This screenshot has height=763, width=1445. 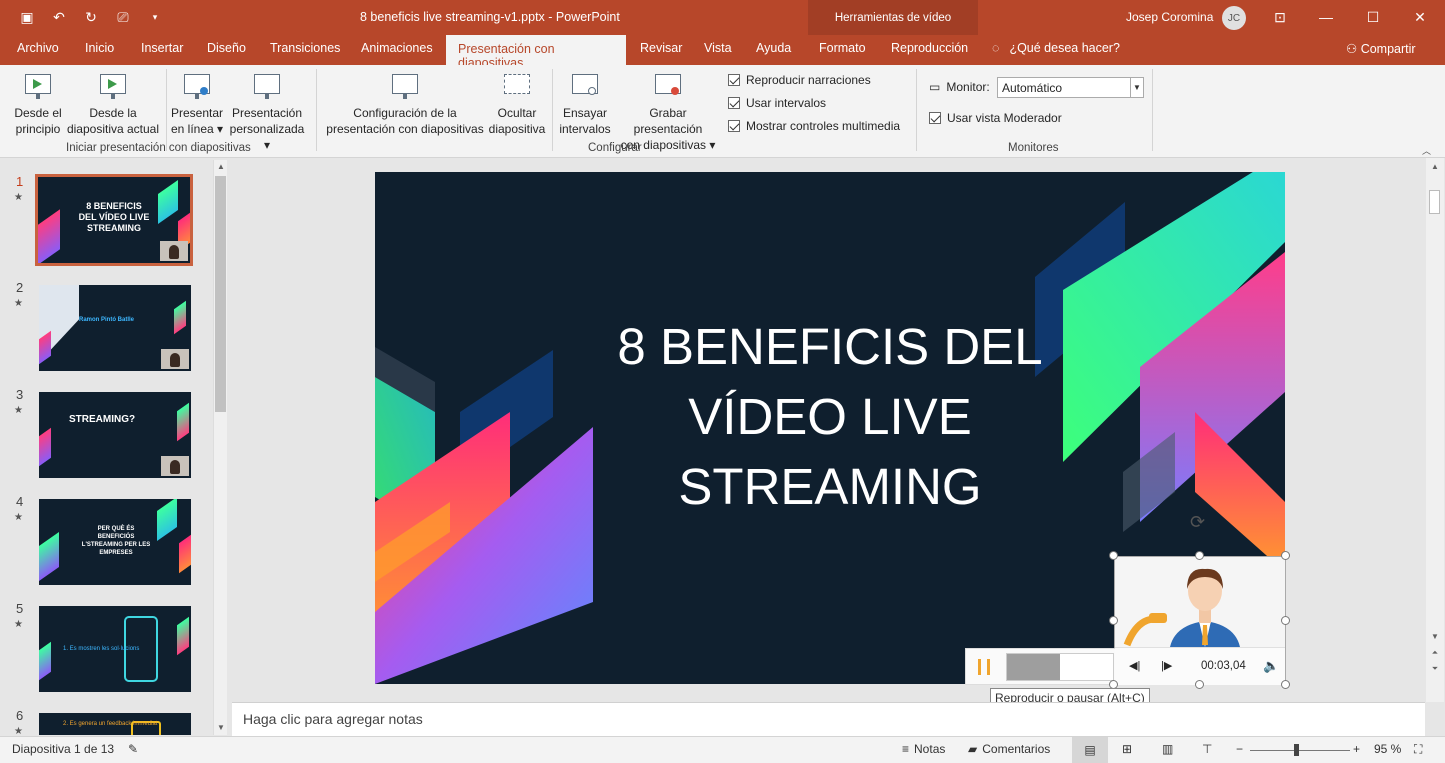 What do you see at coordinates (1435, 653) in the screenshot?
I see `previous-slide-icon: ⏶` at bounding box center [1435, 653].